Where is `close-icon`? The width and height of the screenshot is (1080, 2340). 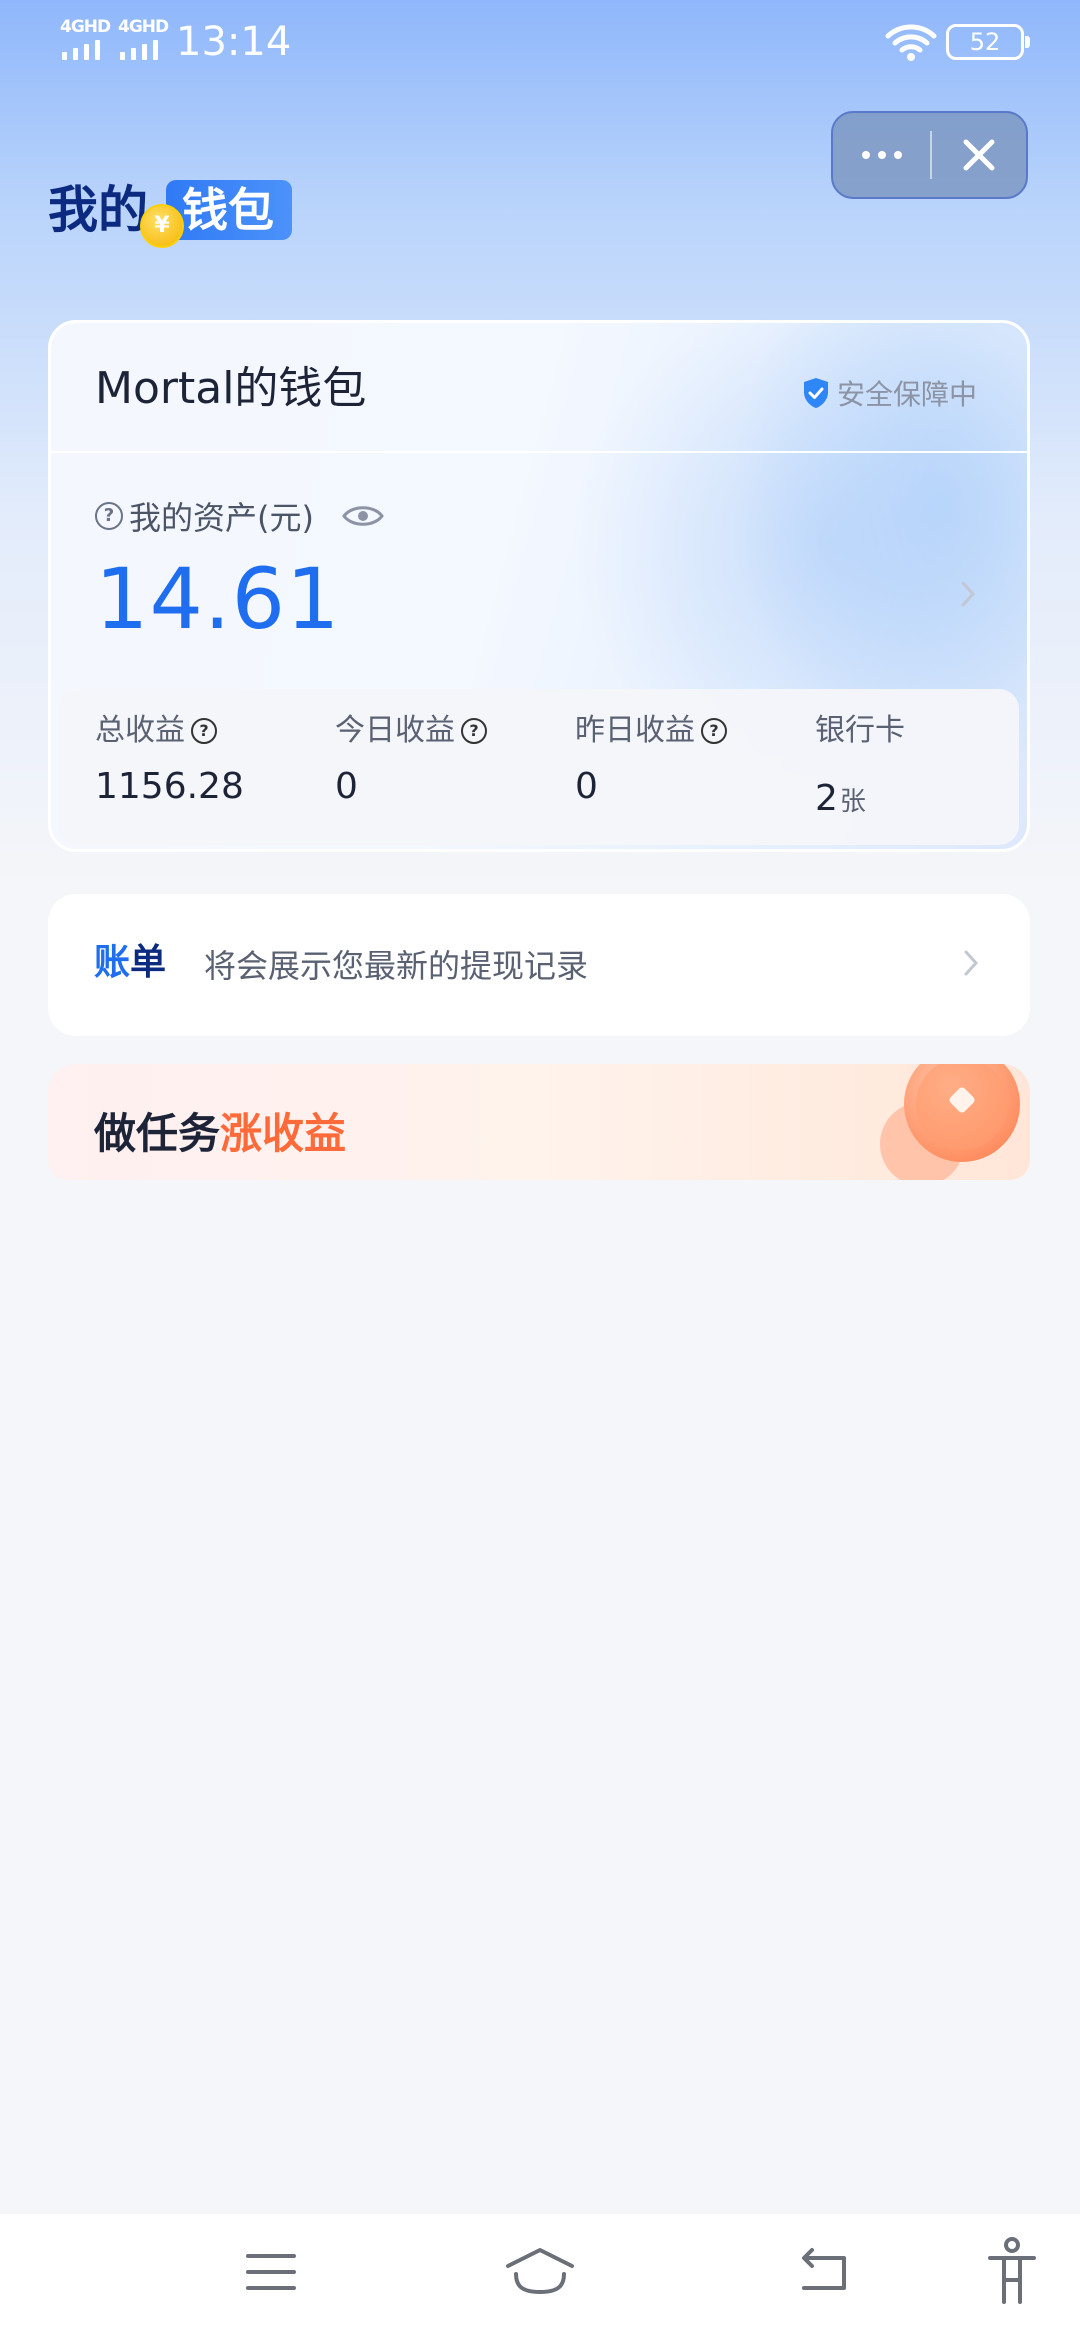
close-icon is located at coordinates (979, 155).